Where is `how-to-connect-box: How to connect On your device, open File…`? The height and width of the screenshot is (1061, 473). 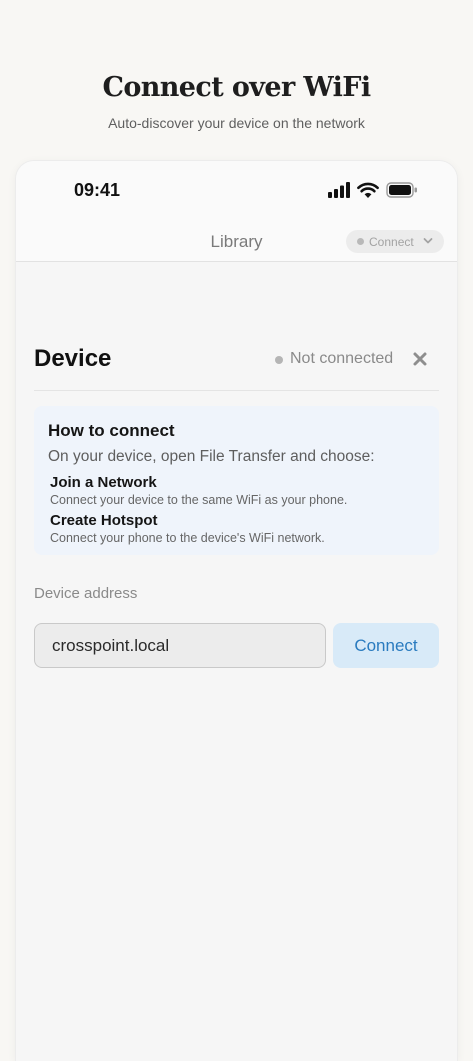
how-to-connect-box: How to connect On your device, open File… is located at coordinates (236, 480).